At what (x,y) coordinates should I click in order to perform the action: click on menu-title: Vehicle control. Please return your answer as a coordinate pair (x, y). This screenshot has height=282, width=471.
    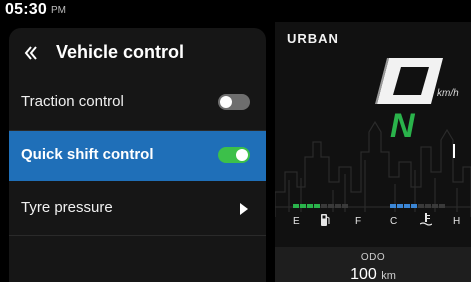
    Looking at the image, I should click on (120, 52).